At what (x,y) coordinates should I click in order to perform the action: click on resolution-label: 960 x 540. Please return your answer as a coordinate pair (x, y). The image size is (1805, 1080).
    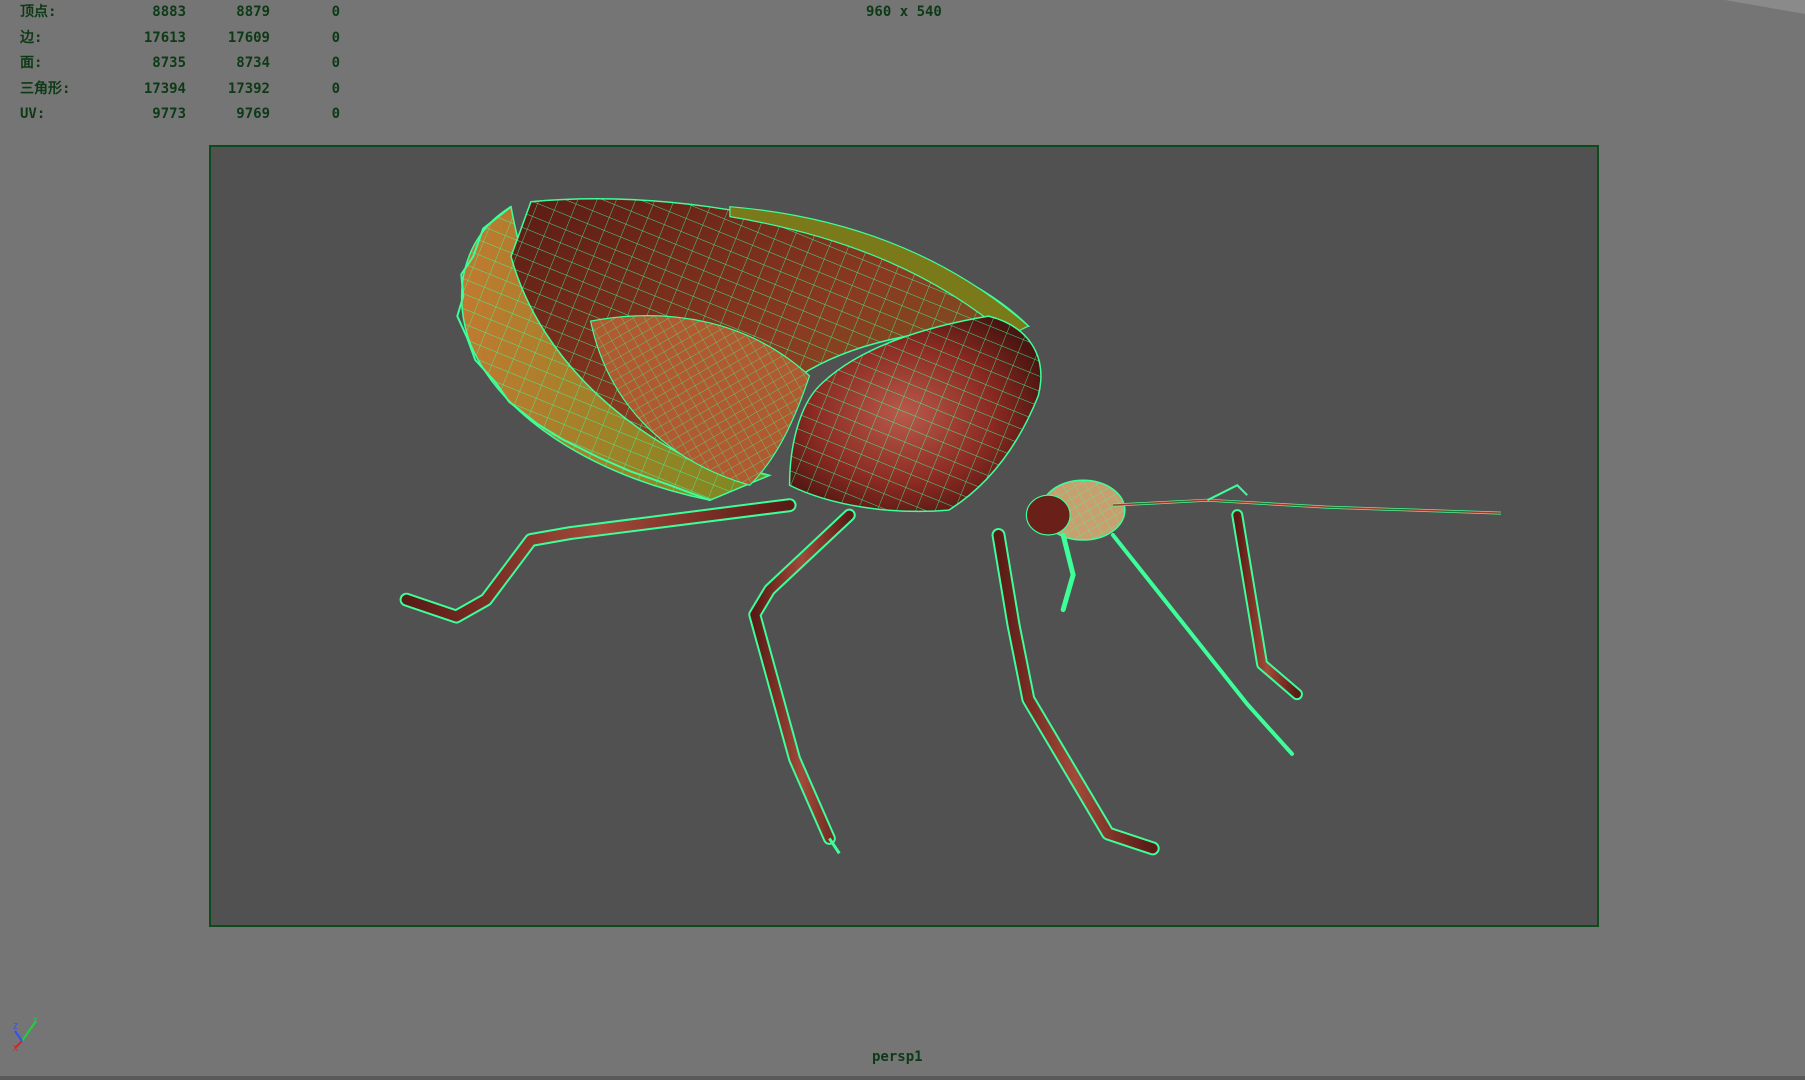
    Looking at the image, I should click on (904, 12).